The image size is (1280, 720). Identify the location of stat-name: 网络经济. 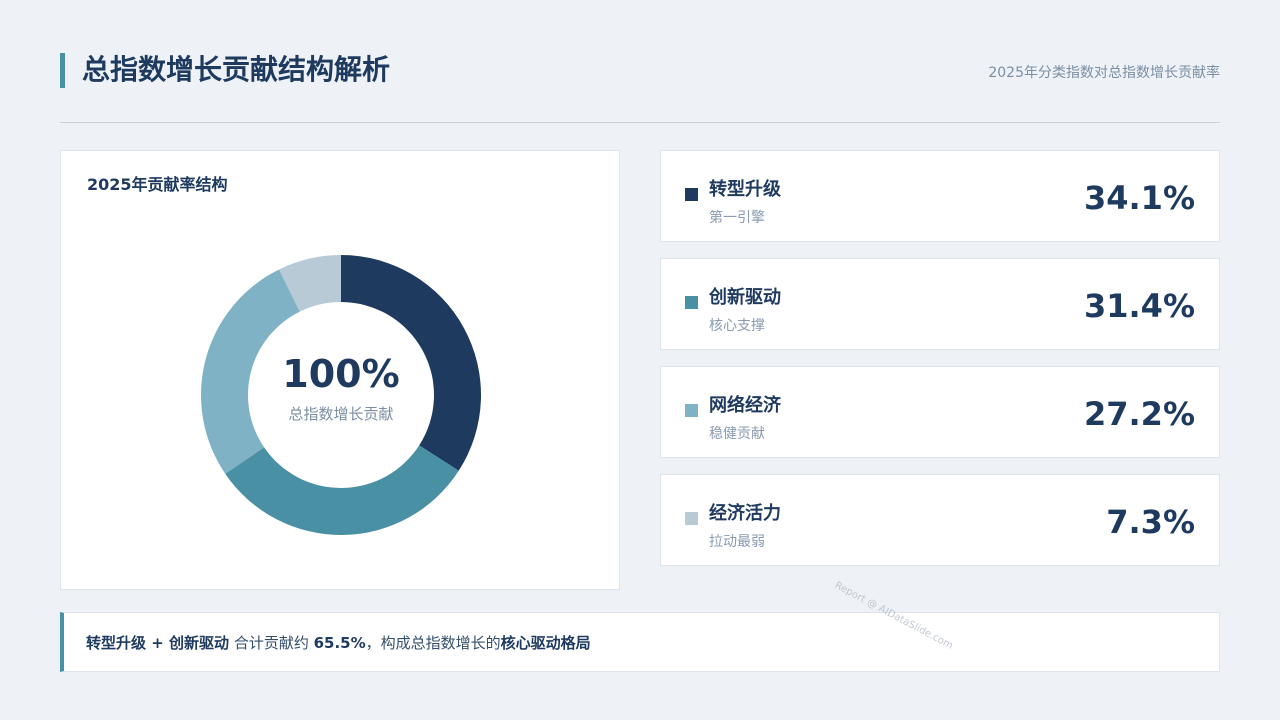
(745, 405).